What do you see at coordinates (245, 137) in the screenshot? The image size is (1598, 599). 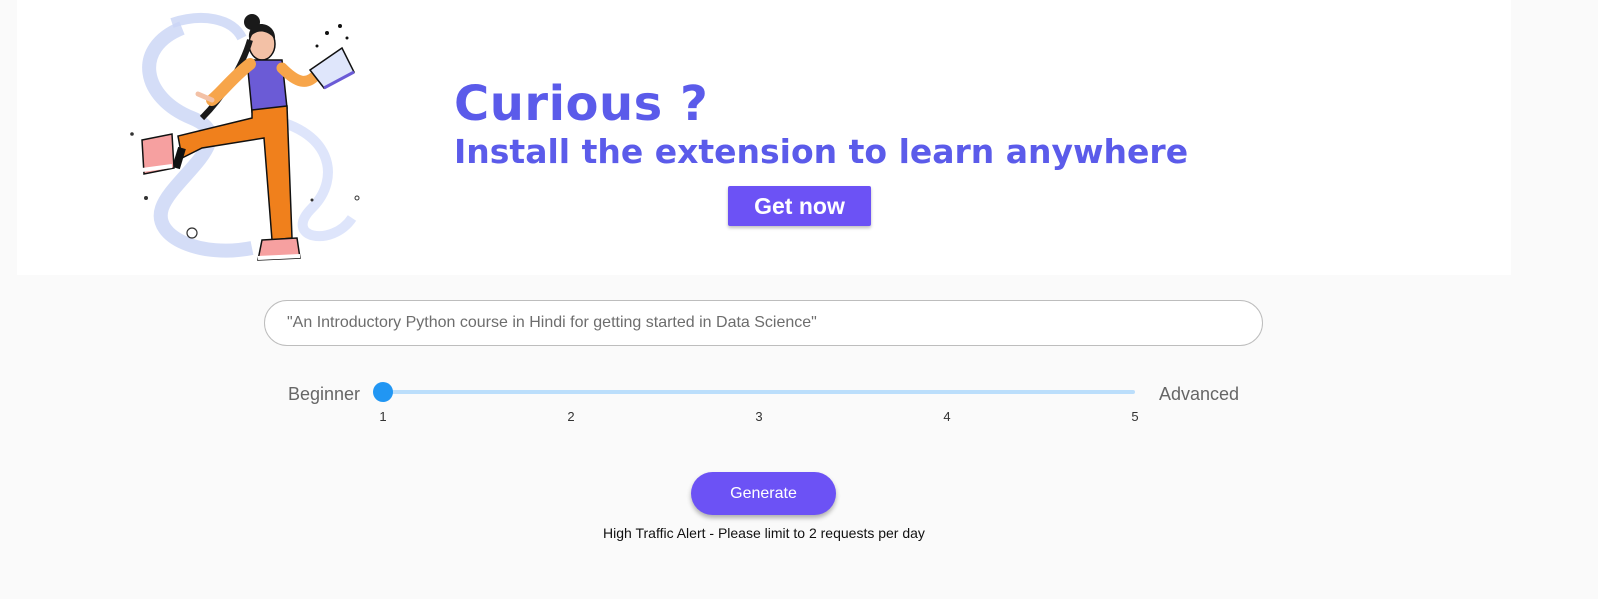 I see `student-reading-illustration` at bounding box center [245, 137].